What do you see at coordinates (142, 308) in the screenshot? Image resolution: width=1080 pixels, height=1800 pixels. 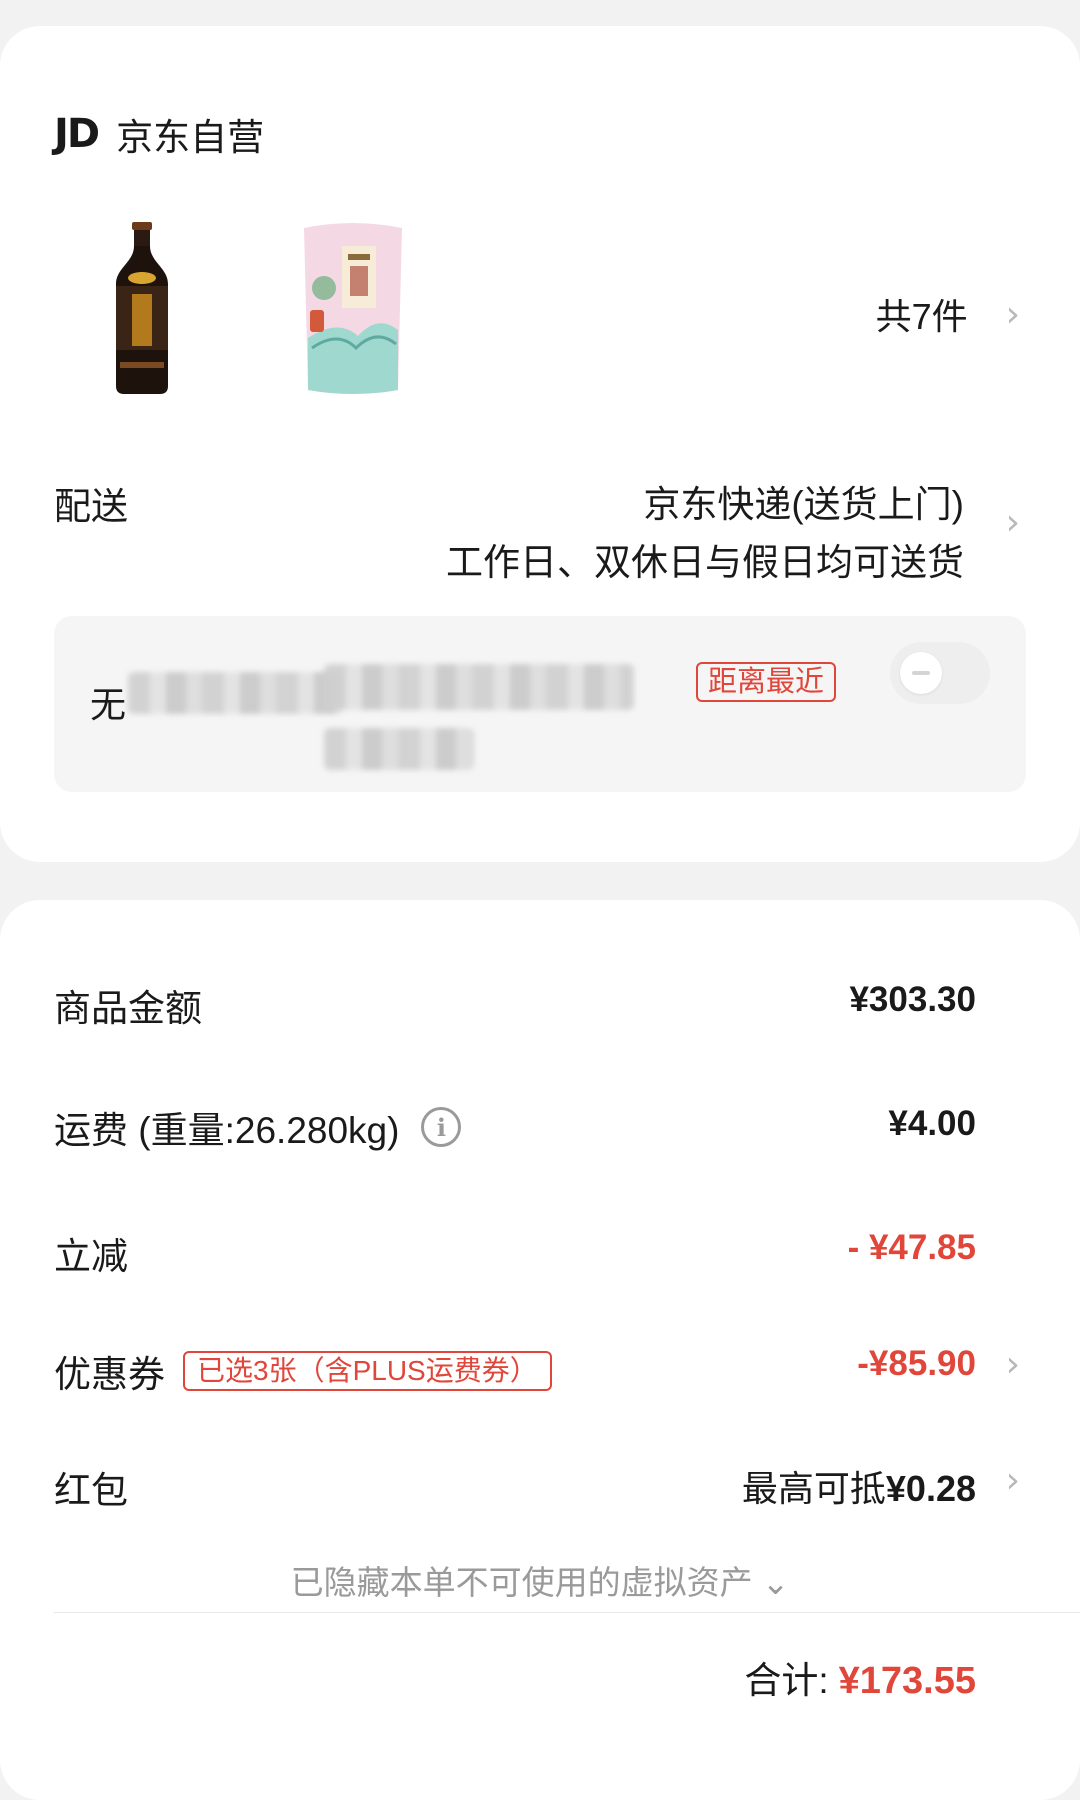 I see `product-image-sesame-oil` at bounding box center [142, 308].